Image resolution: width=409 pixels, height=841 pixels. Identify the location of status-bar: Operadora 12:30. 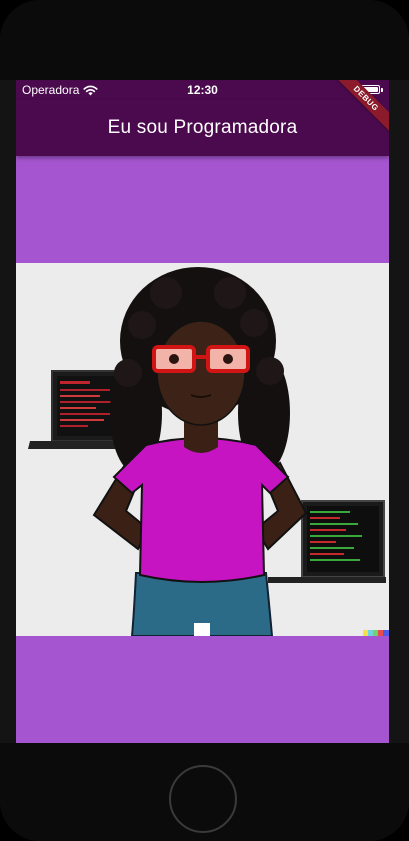
(202, 90).